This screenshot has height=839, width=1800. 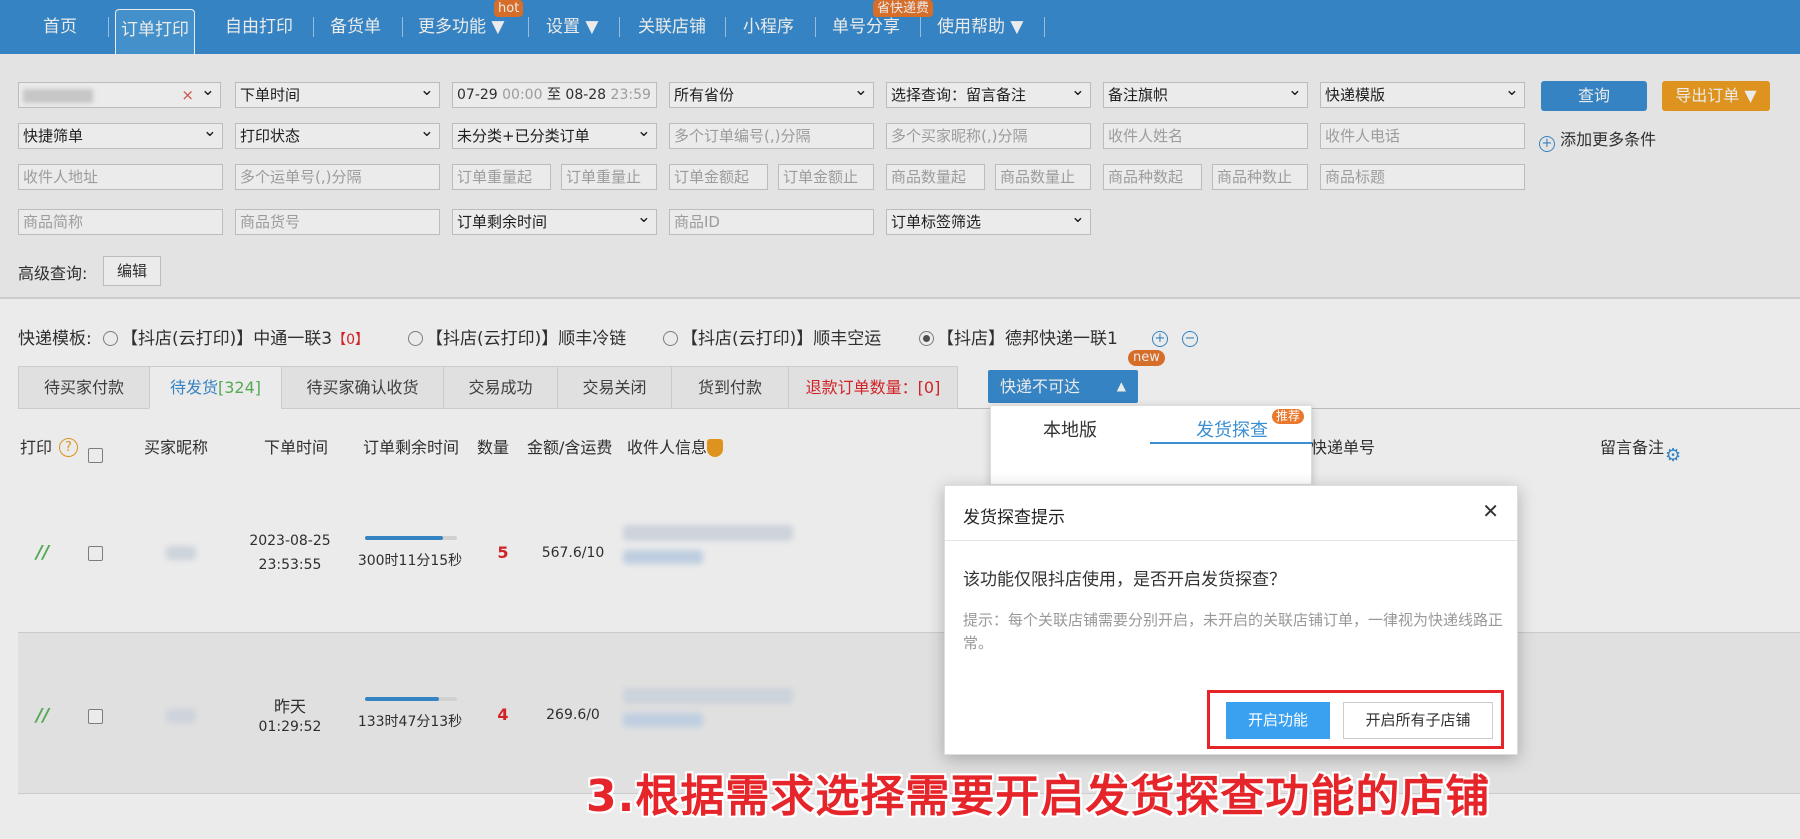 I want to click on dialog-question: 该功能仅限抖店使用，是否开启发货探查？, so click(x=1124, y=580).